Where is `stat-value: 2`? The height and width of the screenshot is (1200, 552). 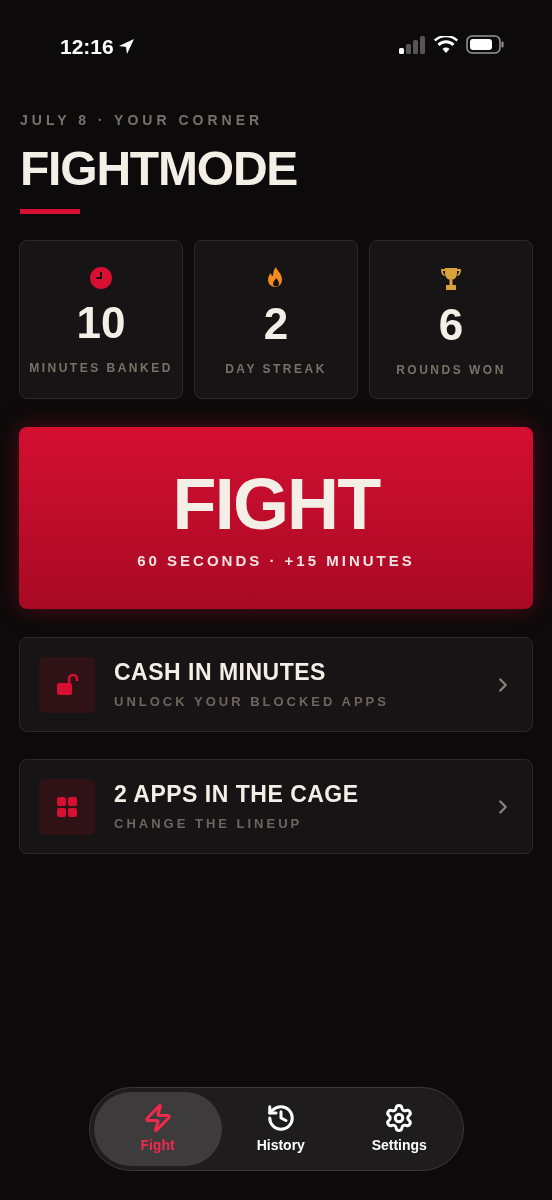
stat-value: 2 is located at coordinates (276, 324).